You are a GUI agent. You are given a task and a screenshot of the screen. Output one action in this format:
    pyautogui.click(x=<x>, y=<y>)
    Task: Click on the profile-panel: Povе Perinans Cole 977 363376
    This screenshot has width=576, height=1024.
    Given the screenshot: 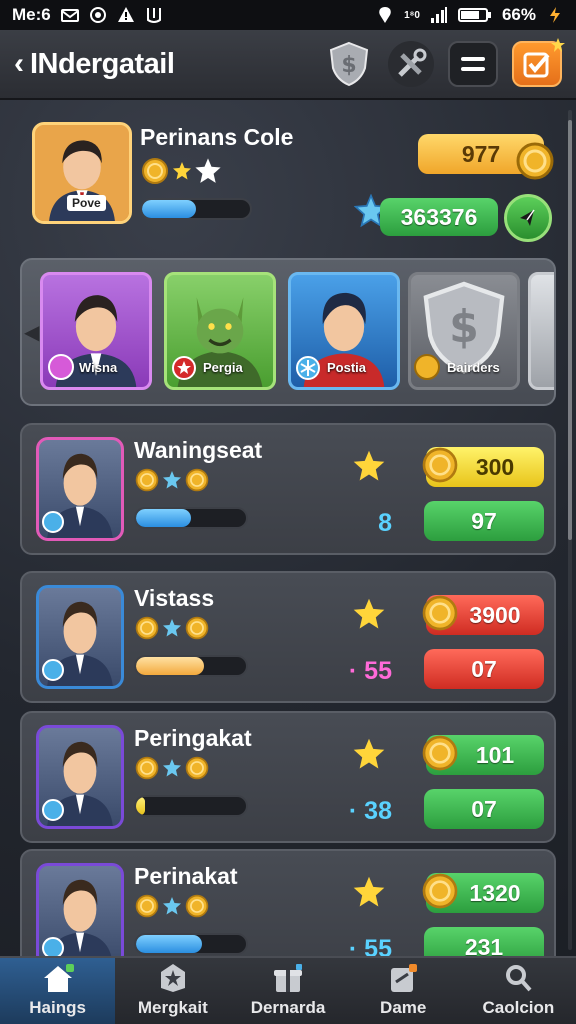 What is the action you would take?
    pyautogui.click(x=288, y=180)
    